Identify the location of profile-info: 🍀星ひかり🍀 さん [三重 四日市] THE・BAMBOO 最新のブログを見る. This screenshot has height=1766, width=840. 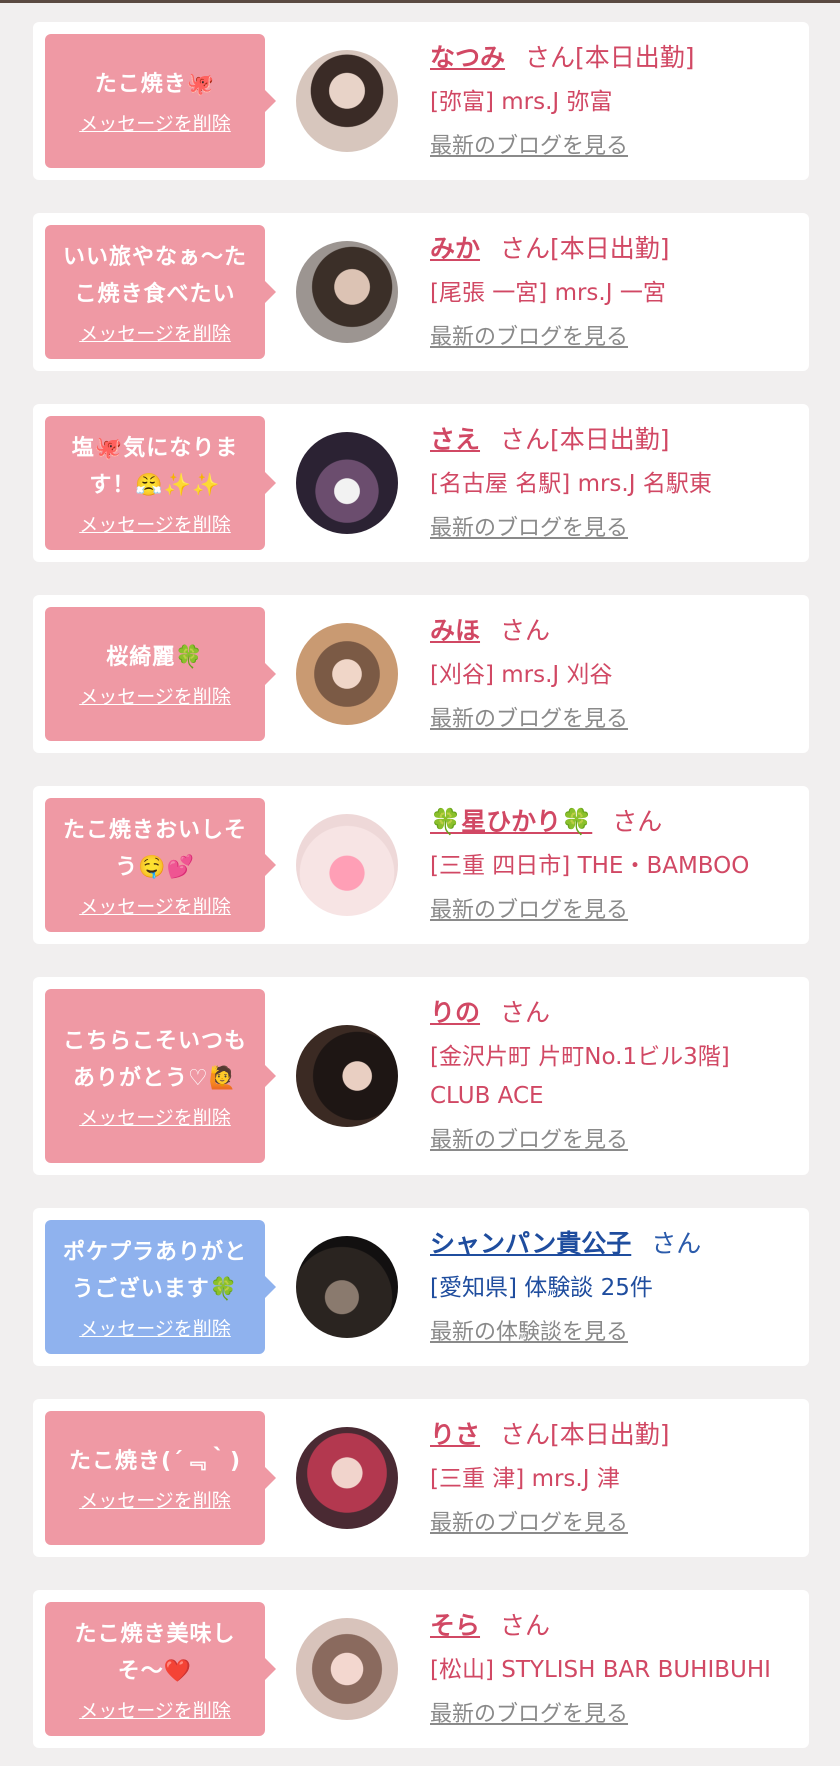
(589, 865).